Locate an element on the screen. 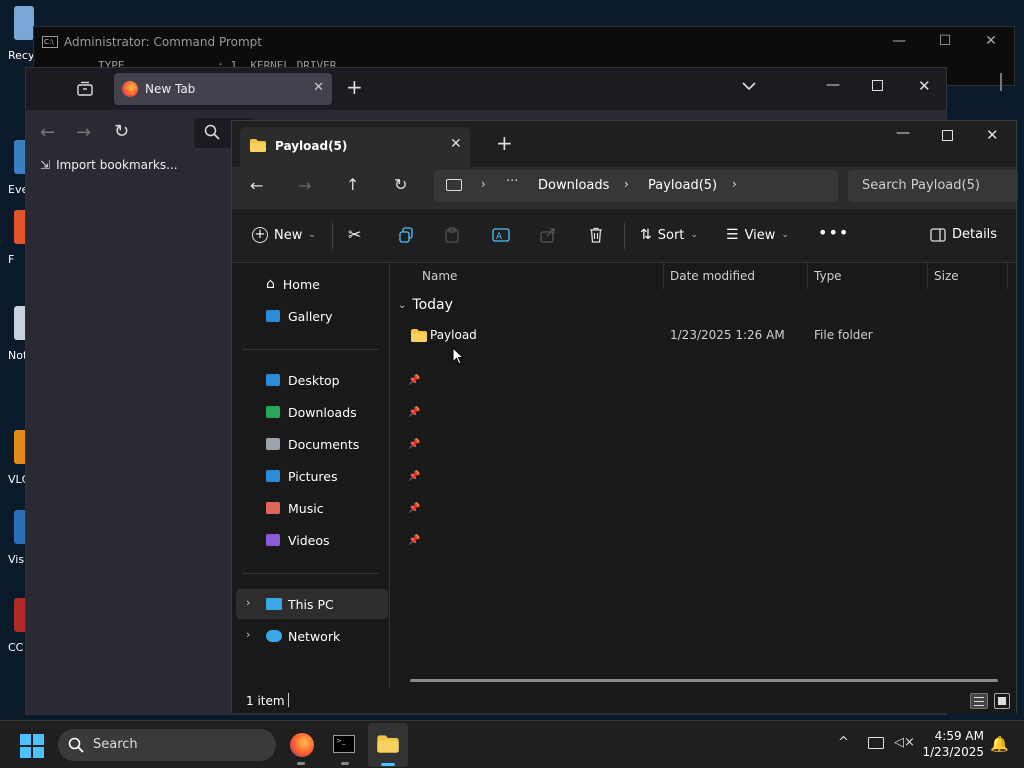 The height and width of the screenshot is (768, 1024). file-date: 1/23/2025 1:26 AM is located at coordinates (727, 335).